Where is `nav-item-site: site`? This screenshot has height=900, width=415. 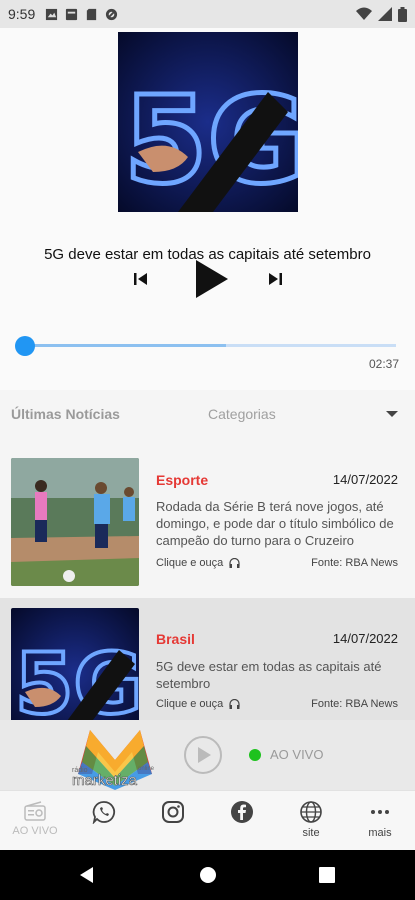
nav-item-site: site is located at coordinates (311, 821).